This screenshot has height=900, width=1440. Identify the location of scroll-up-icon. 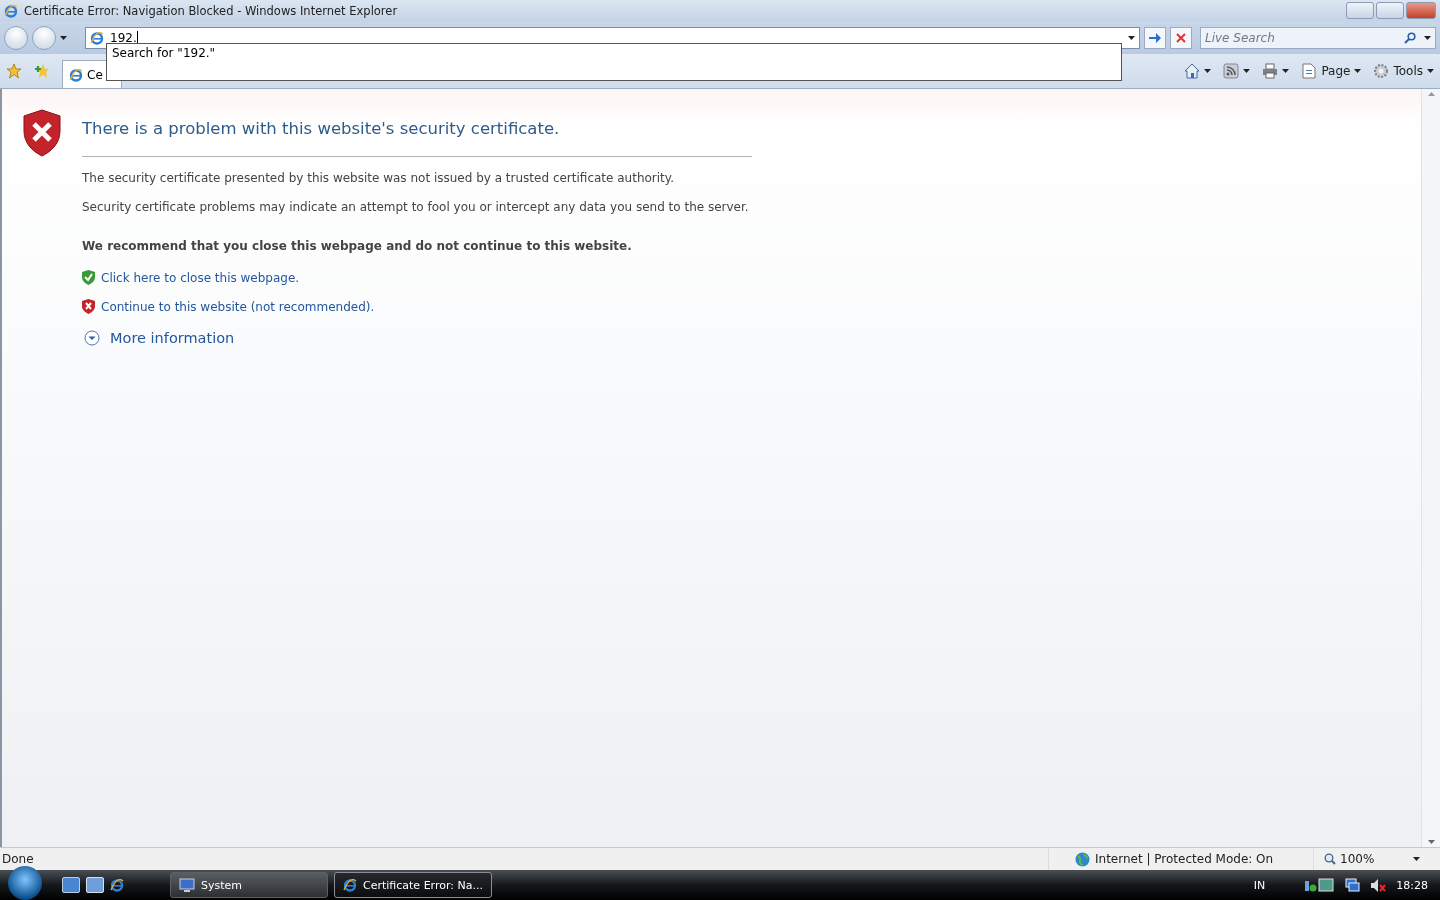
(1431, 94).